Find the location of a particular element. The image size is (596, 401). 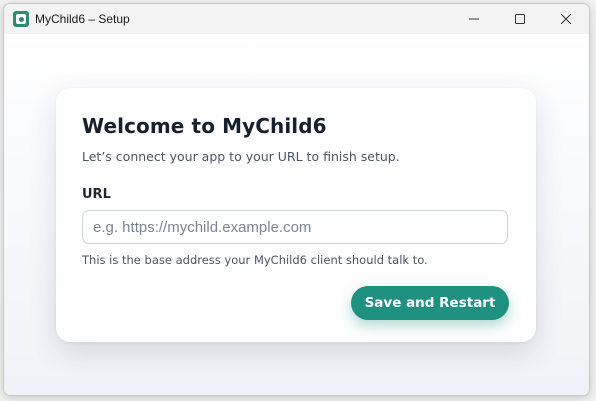

maximize-button is located at coordinates (520, 19).